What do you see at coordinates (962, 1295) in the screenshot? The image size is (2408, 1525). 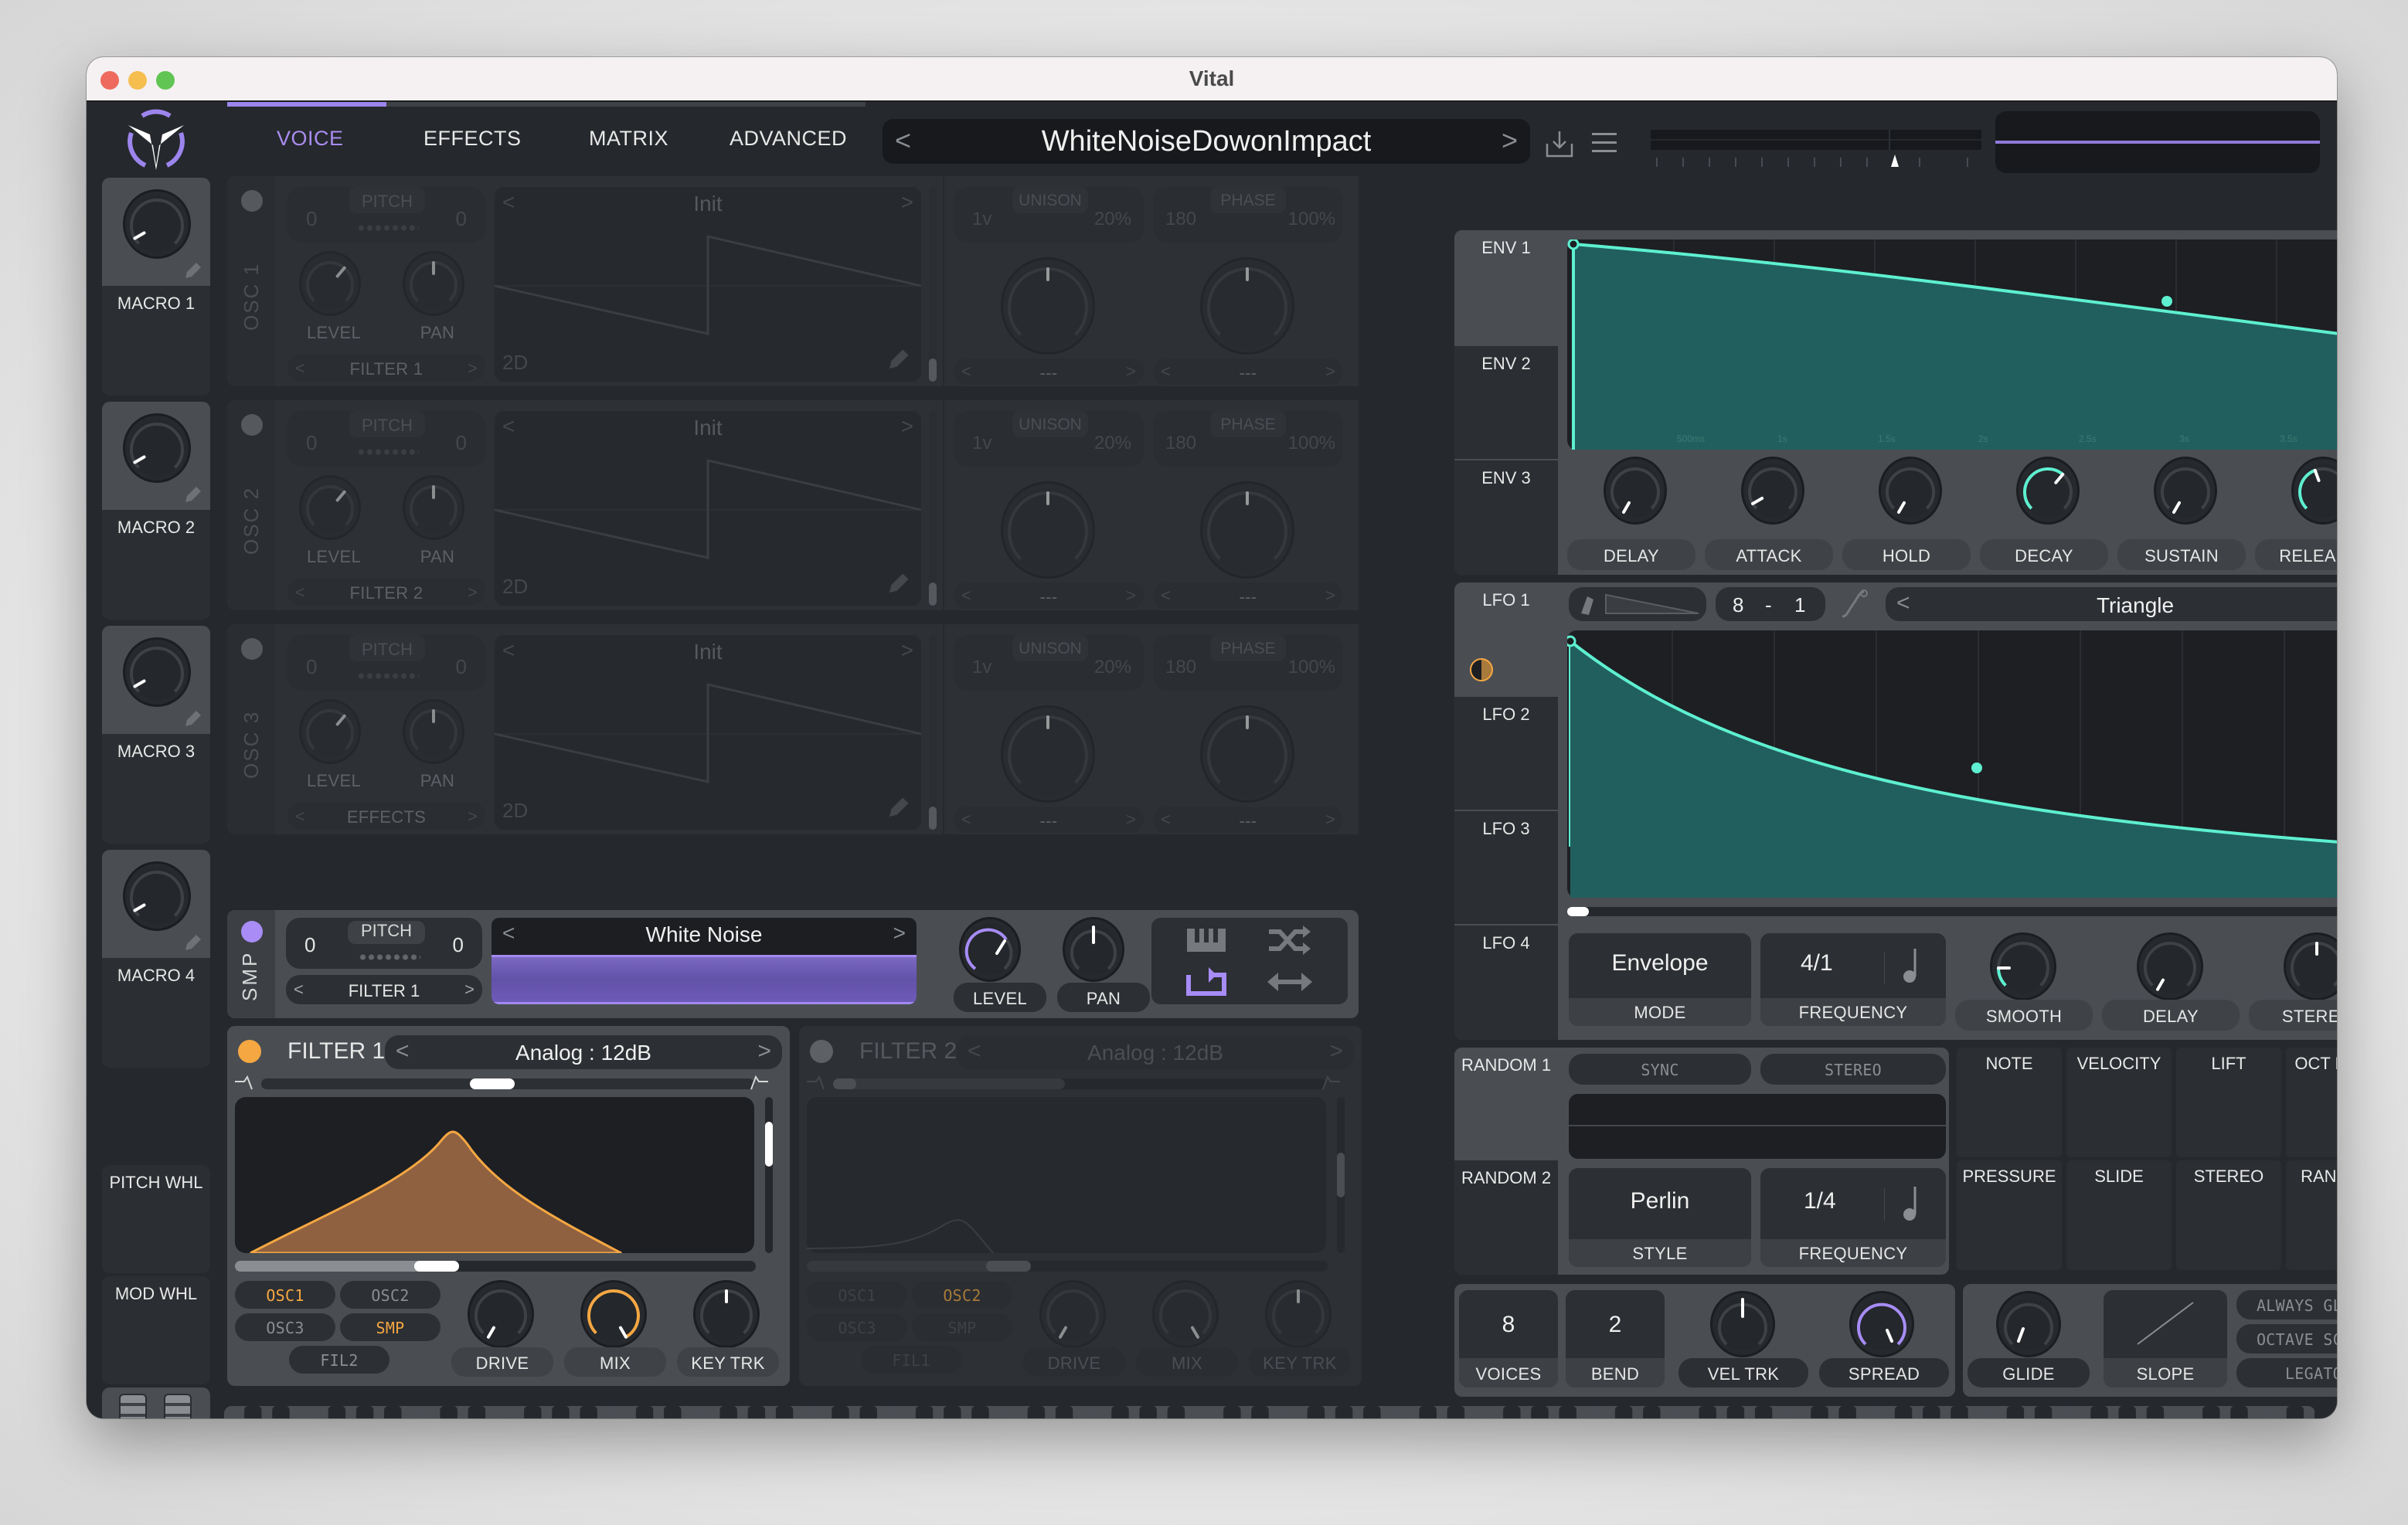 I see `filter-2-source-osc2: OSC2` at bounding box center [962, 1295].